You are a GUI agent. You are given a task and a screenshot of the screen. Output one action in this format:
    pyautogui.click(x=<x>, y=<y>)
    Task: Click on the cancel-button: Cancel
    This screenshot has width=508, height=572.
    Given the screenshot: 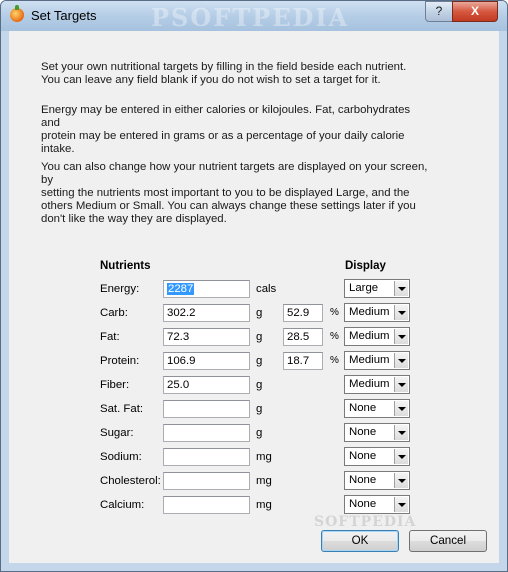 What is the action you would take?
    pyautogui.click(x=448, y=541)
    